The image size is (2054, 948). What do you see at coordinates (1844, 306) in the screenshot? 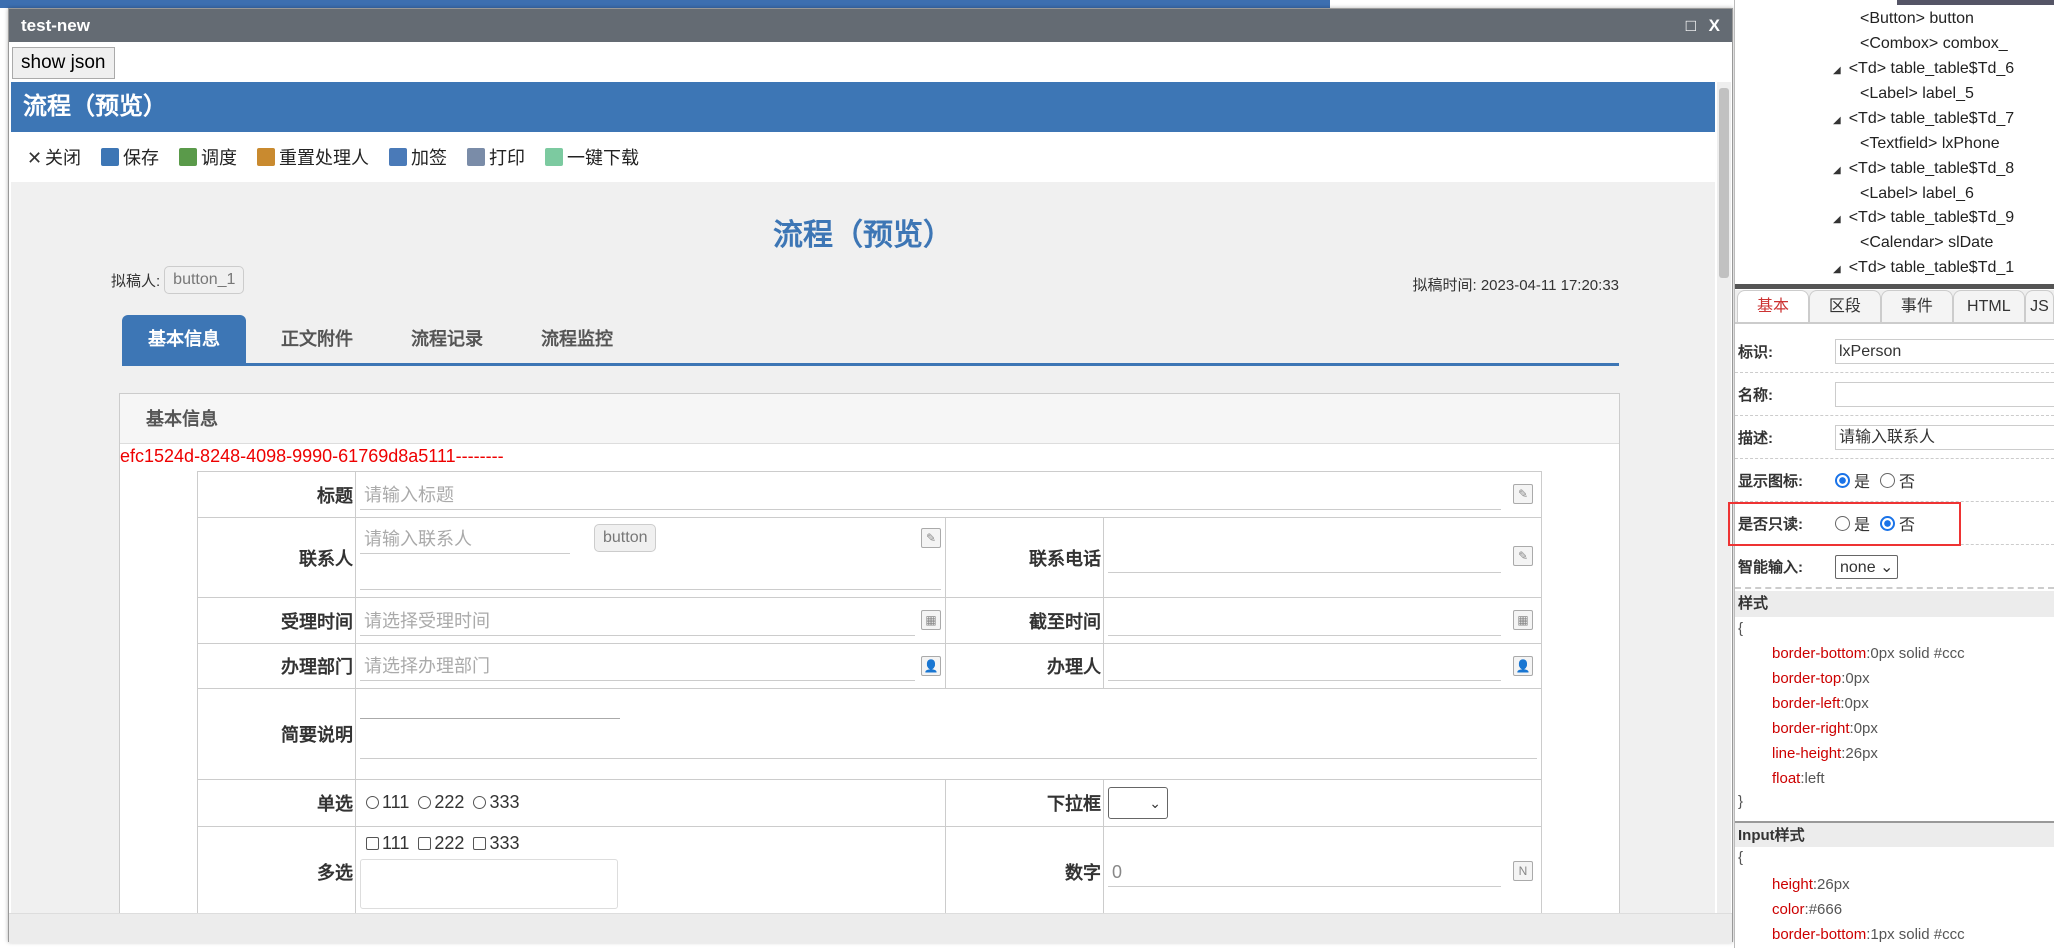
I see `tab-section: 区段` at bounding box center [1844, 306].